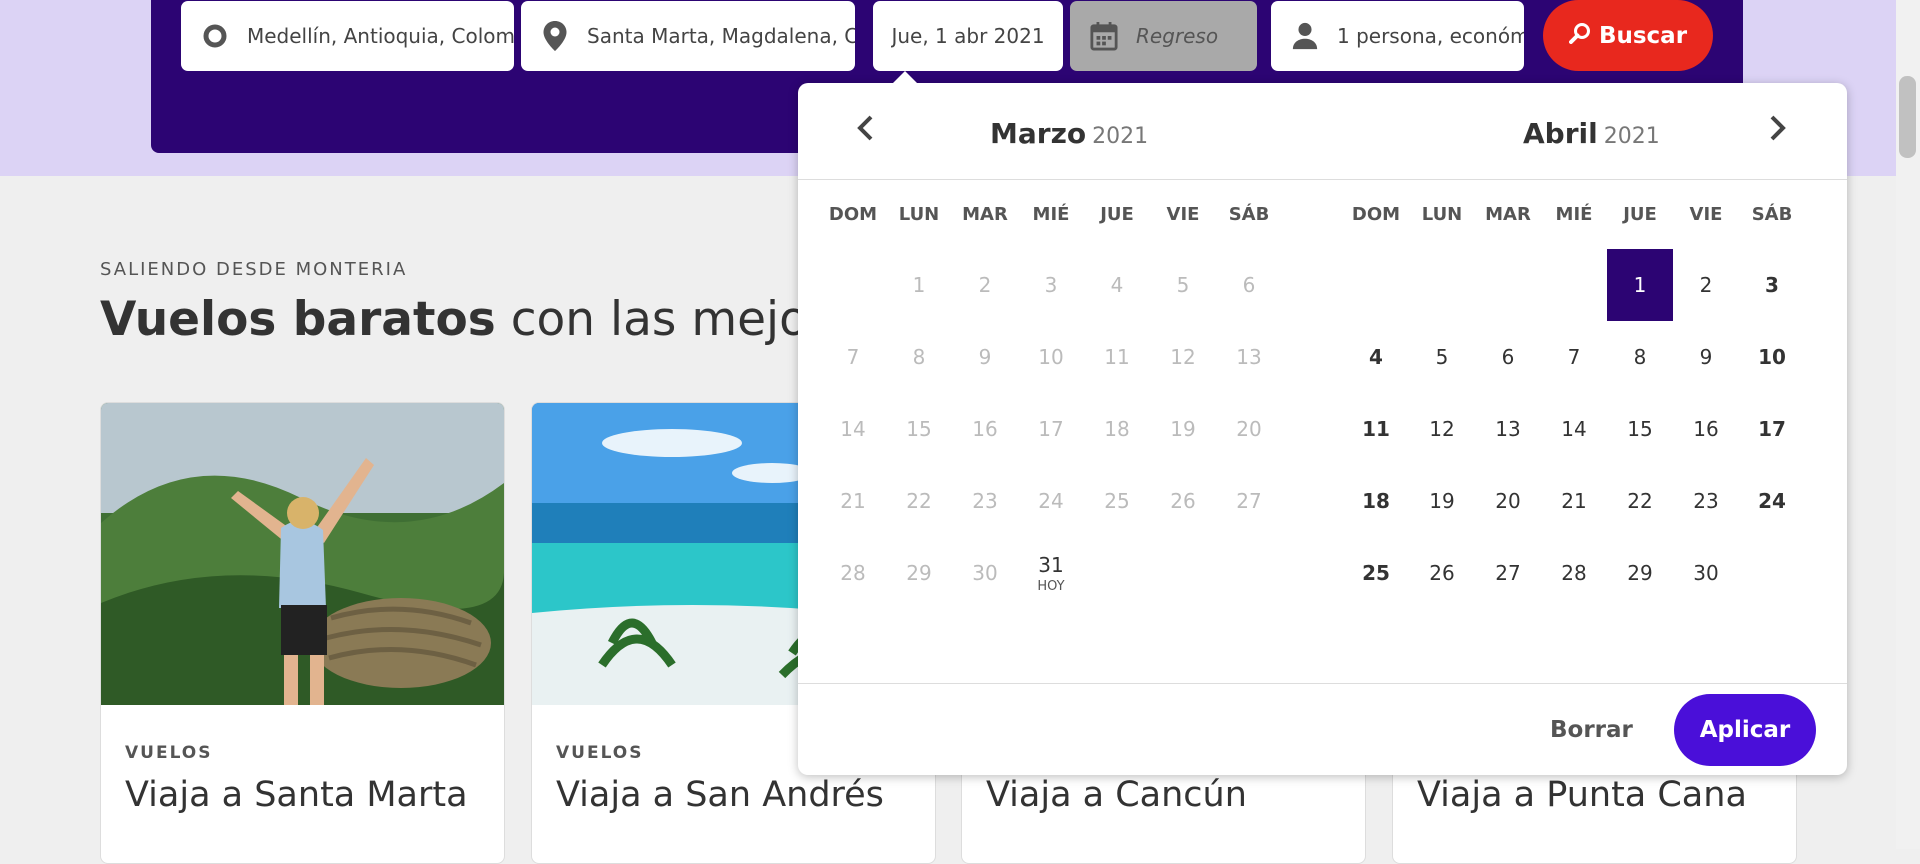 The height and width of the screenshot is (864, 1920). Describe the element at coordinates (1631, 136) in the screenshot. I see `month-year: 2021` at that location.